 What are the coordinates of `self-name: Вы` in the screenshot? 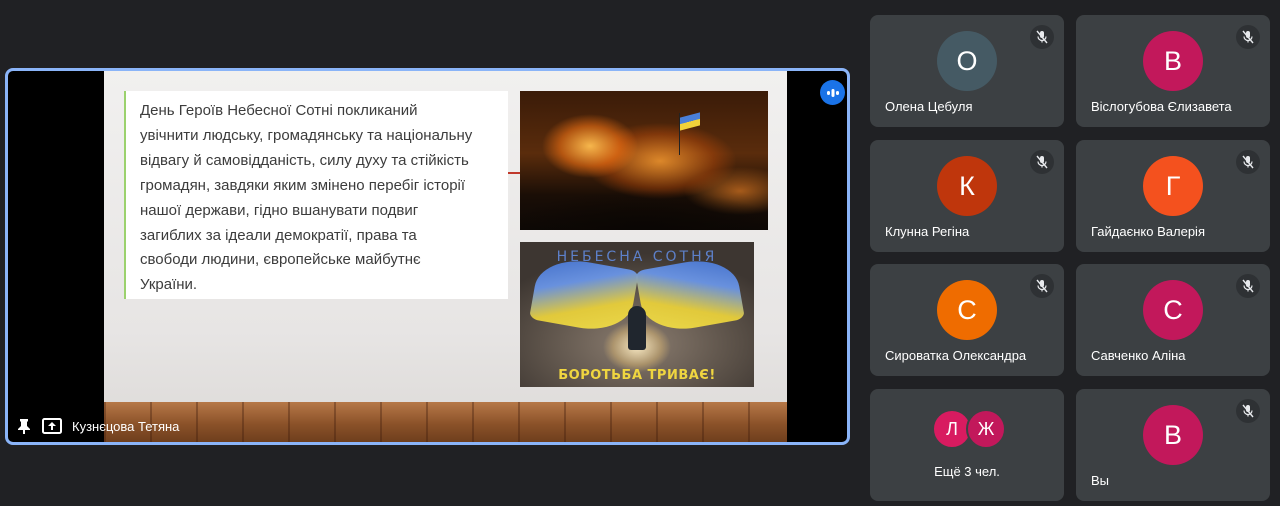 It's located at (1100, 480).